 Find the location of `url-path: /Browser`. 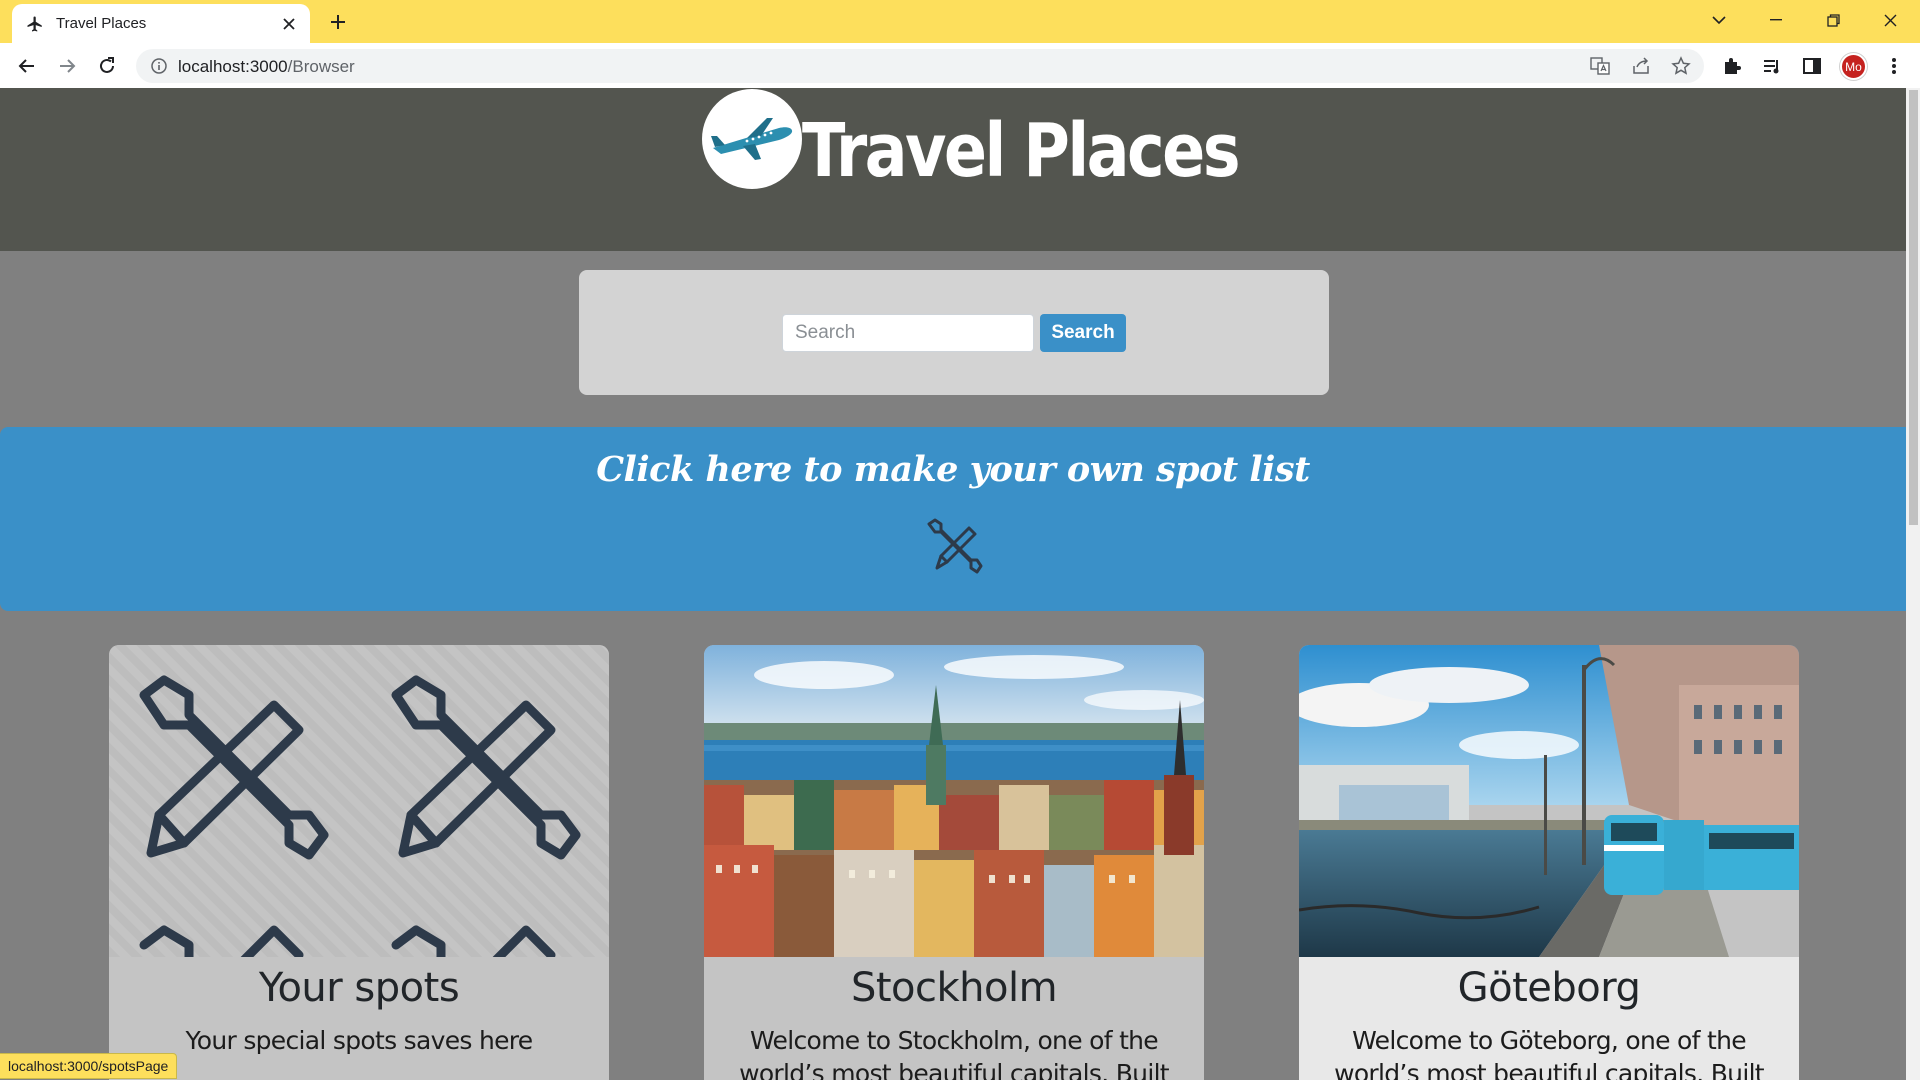

url-path: /Browser is located at coordinates (321, 66).